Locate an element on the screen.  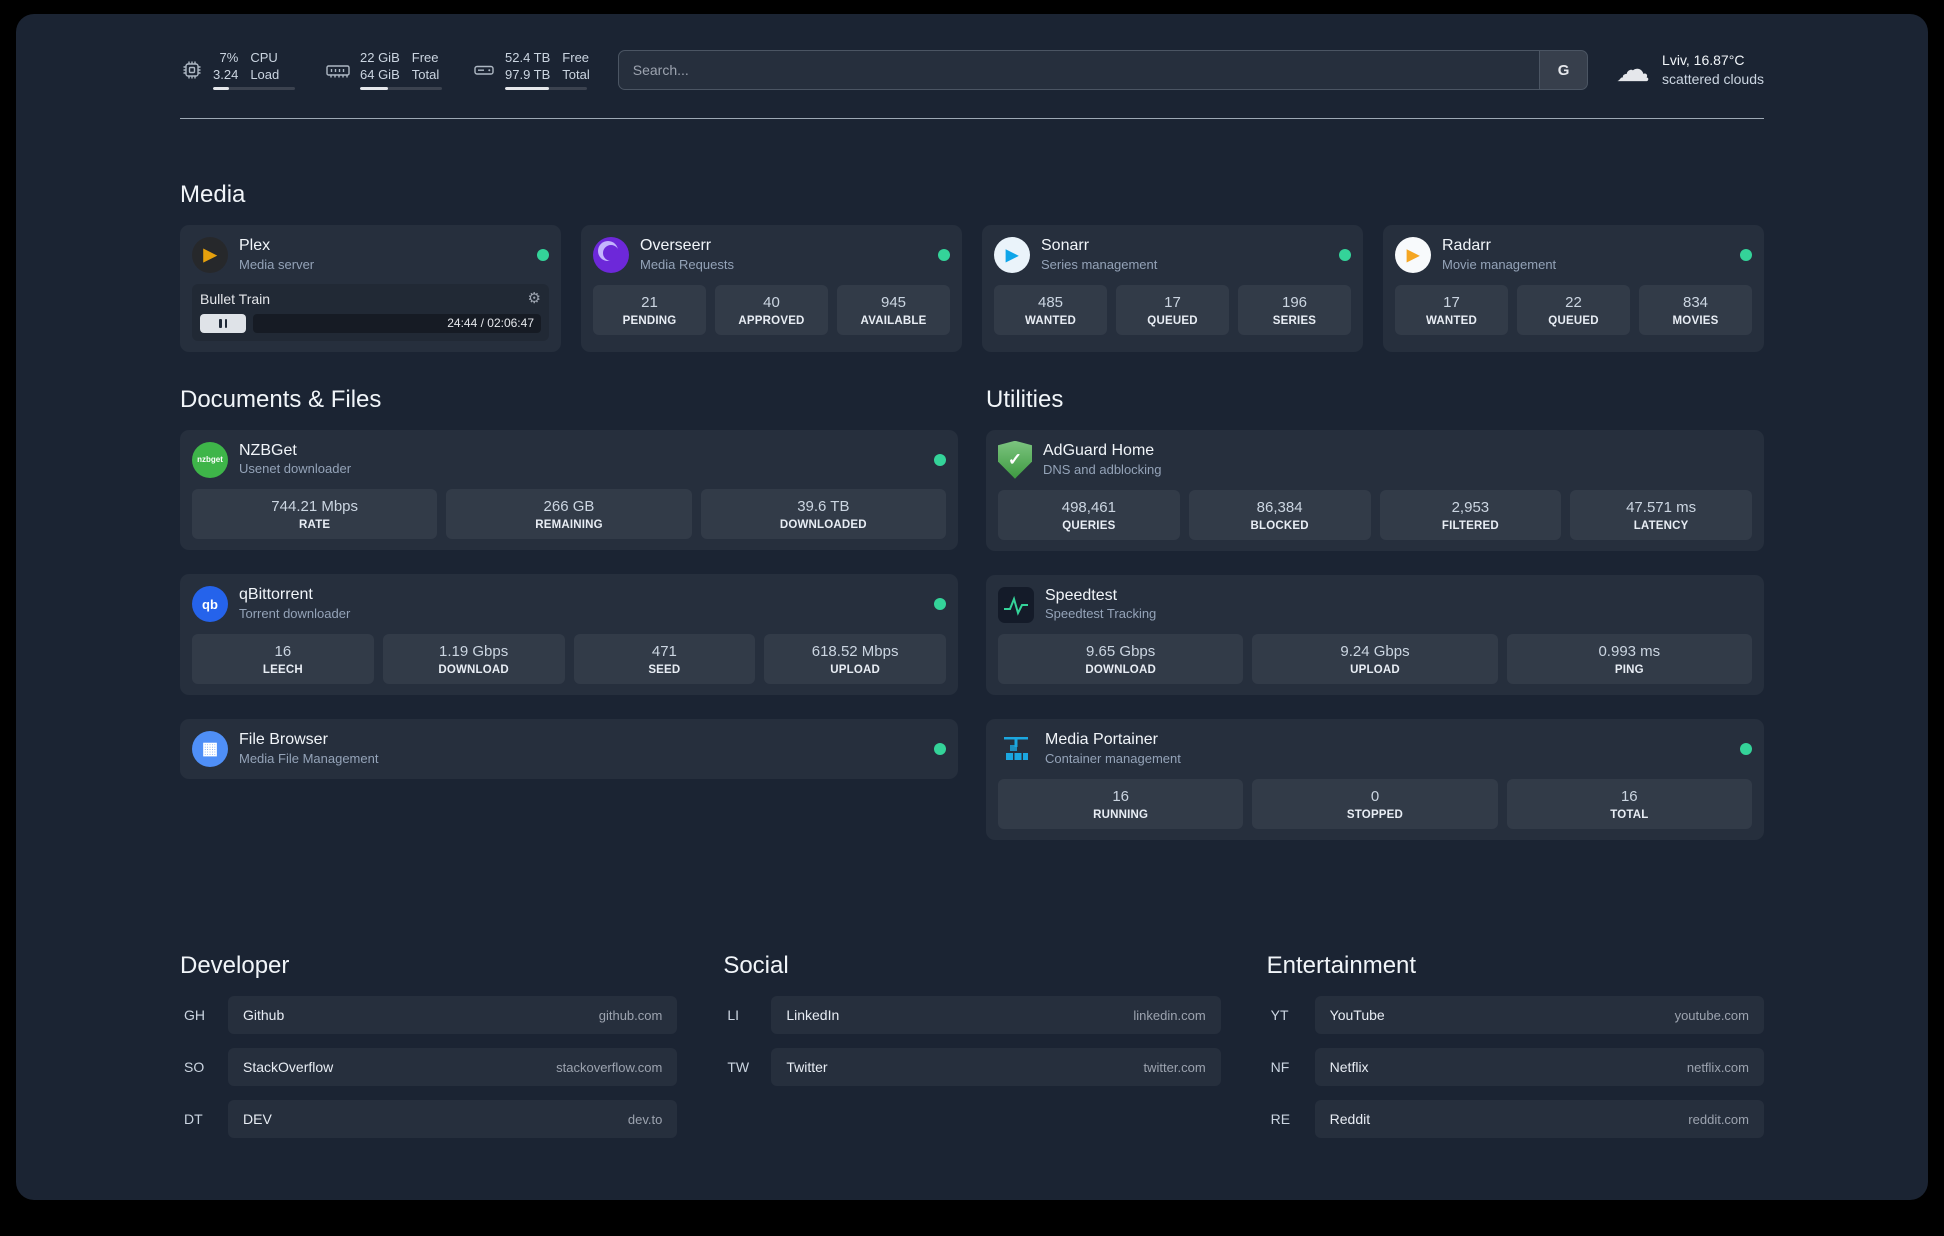
bookmark-abbr: TW is located at coordinates (738, 1067).